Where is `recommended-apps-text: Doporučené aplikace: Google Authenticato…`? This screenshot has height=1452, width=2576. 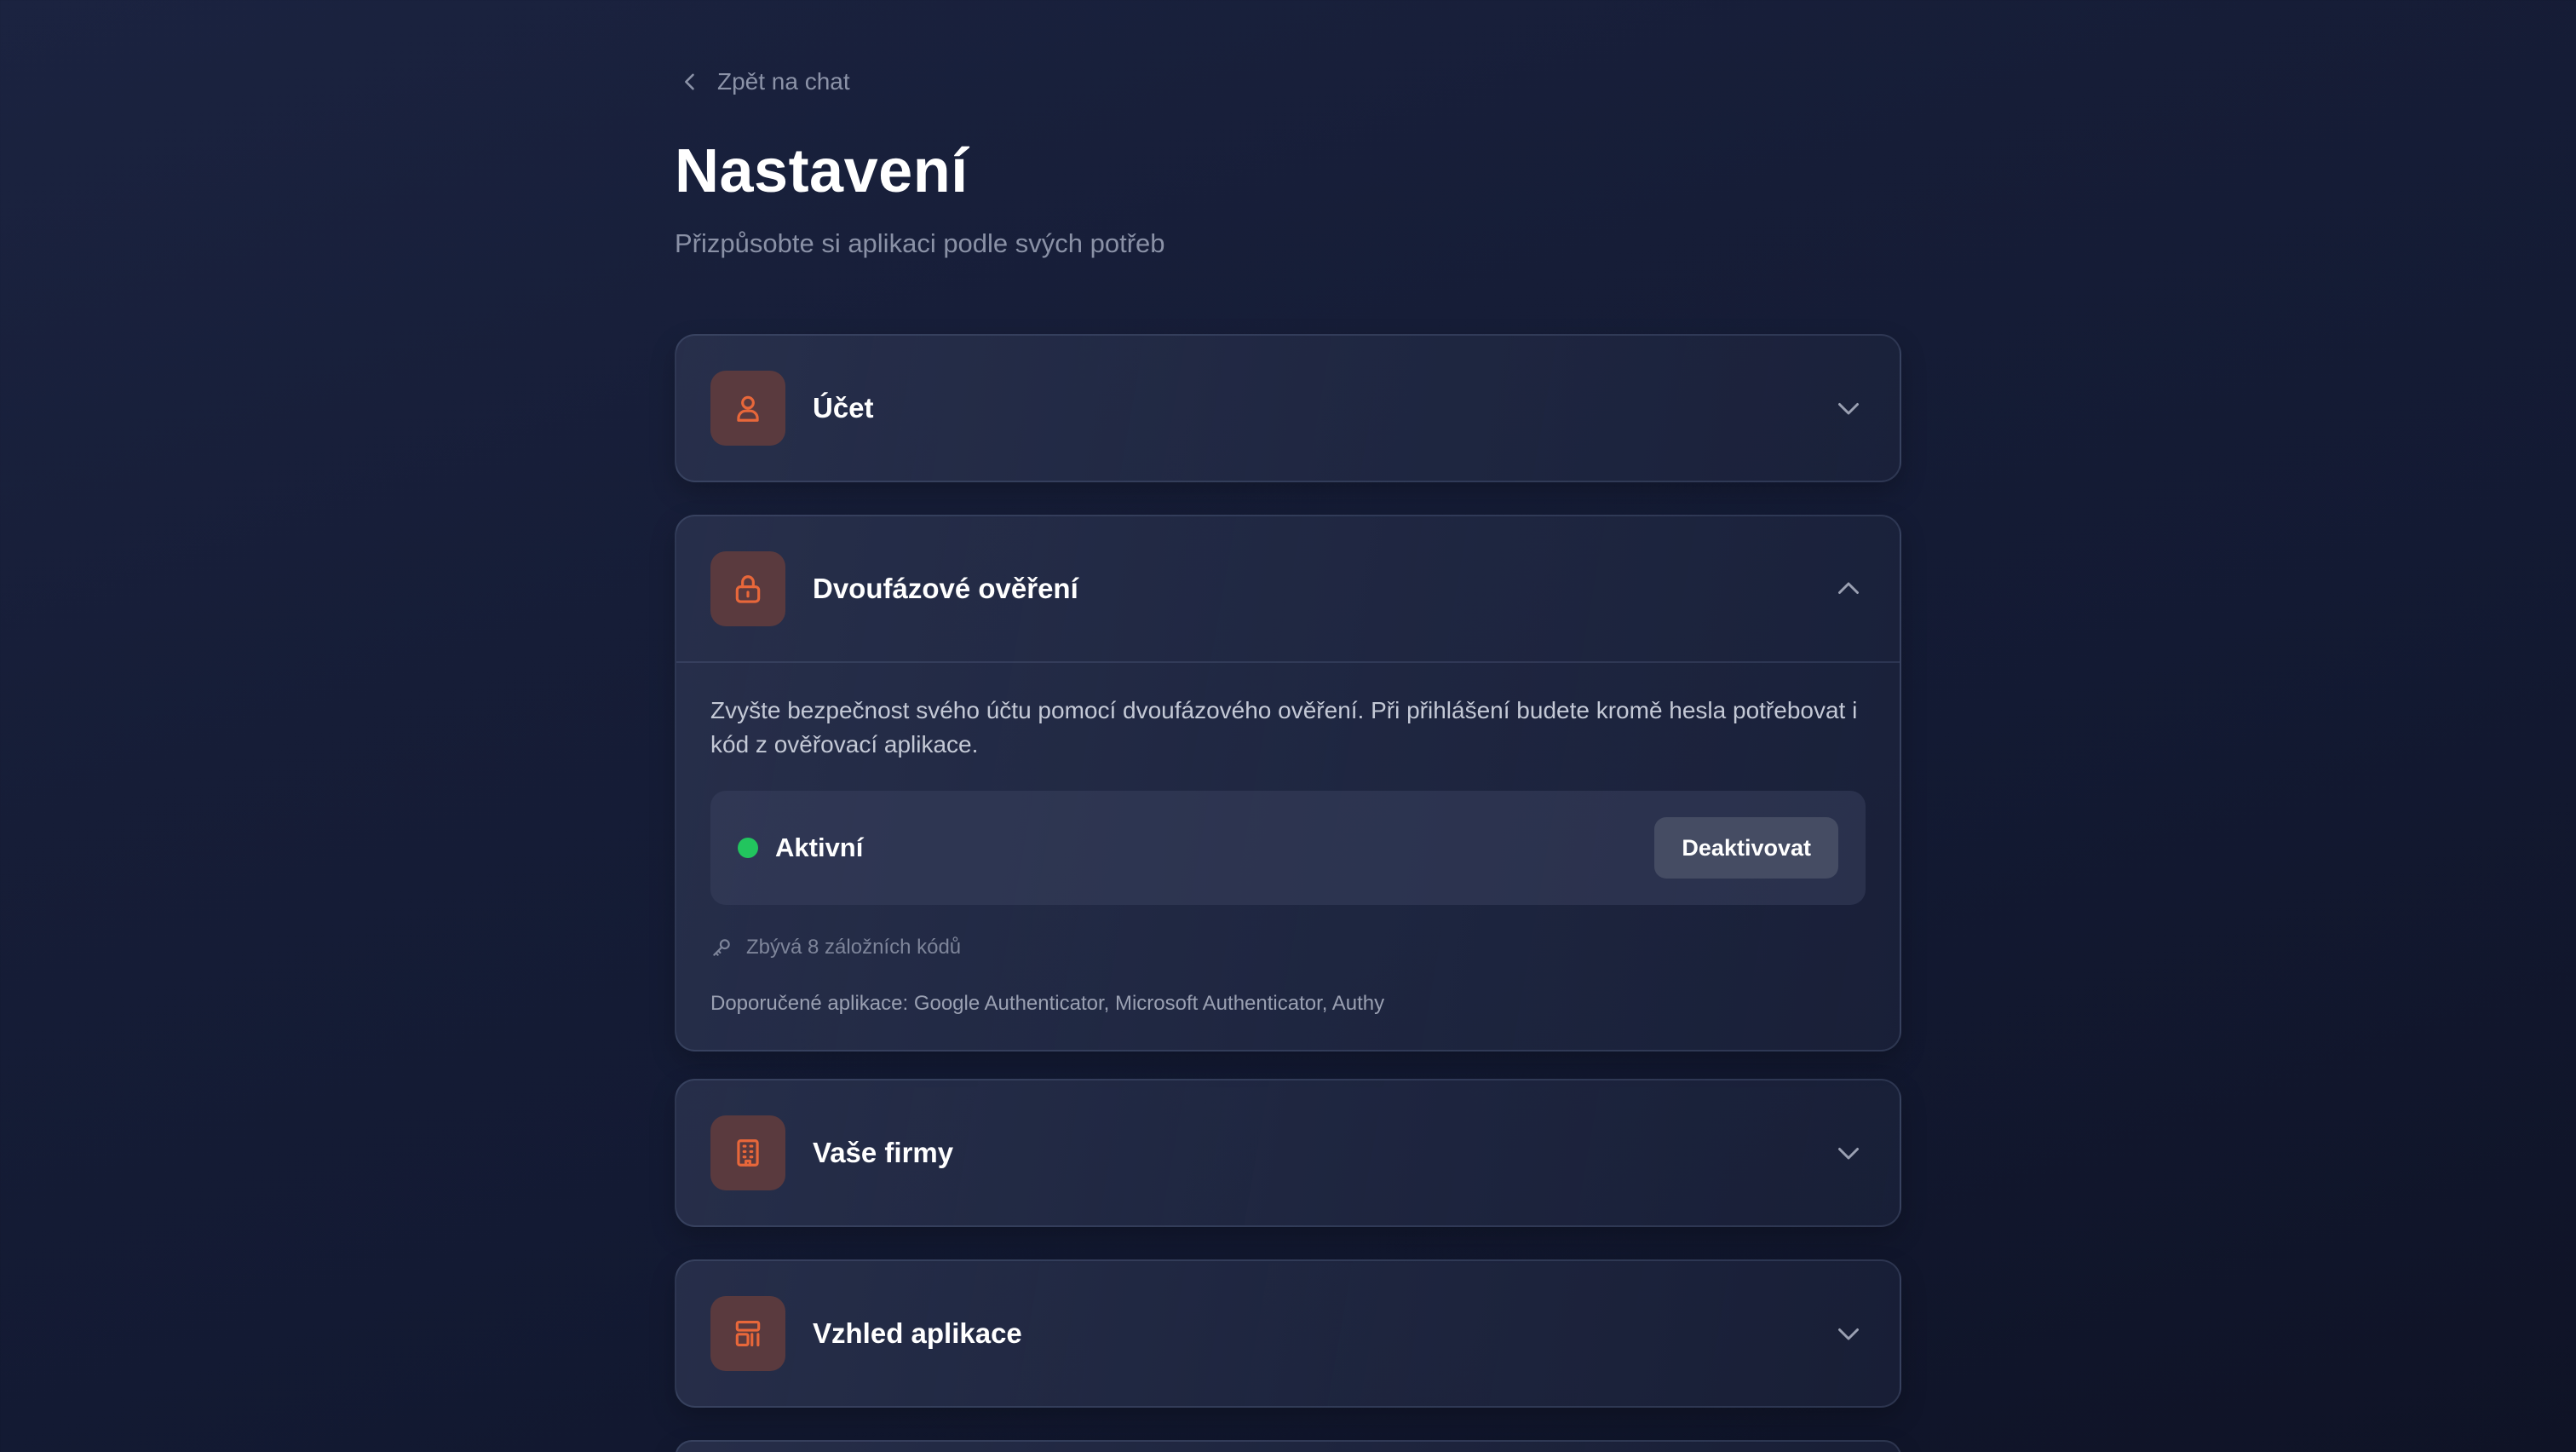 recommended-apps-text: Doporučené aplikace: Google Authenticato… is located at coordinates (1048, 1004).